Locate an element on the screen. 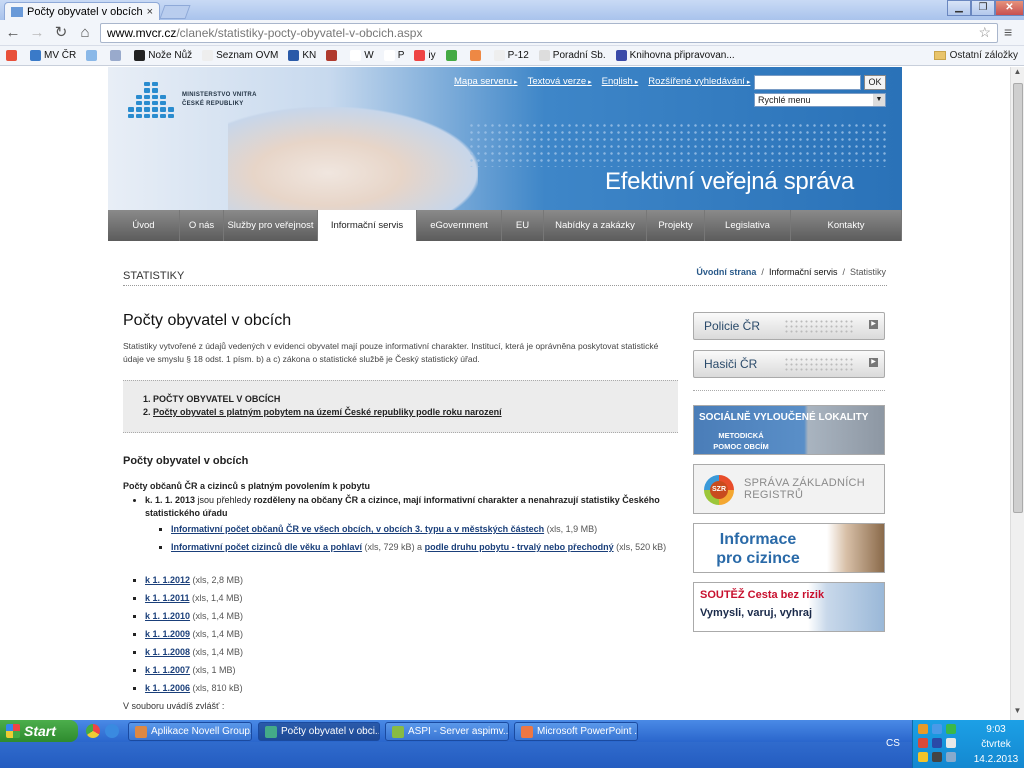  mainnav-item: Služby pro veřejnost is located at coordinates (271, 225).